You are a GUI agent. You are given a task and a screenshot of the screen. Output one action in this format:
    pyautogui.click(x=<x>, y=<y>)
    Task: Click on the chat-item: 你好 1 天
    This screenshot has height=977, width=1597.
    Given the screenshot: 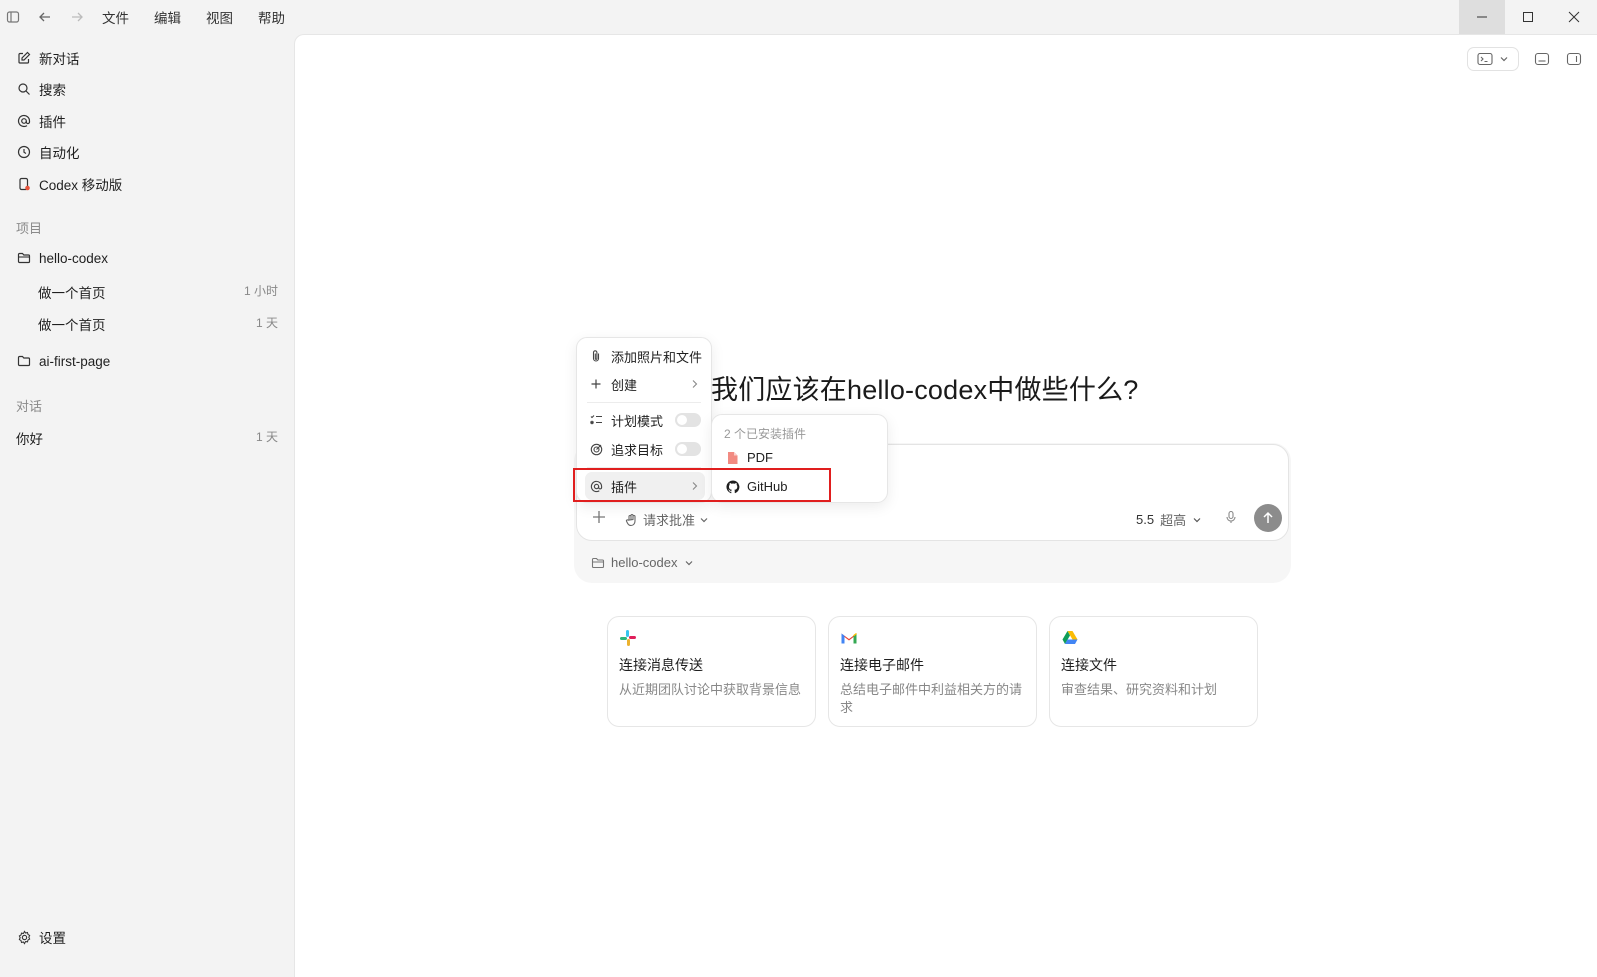 What is the action you would take?
    pyautogui.click(x=147, y=438)
    